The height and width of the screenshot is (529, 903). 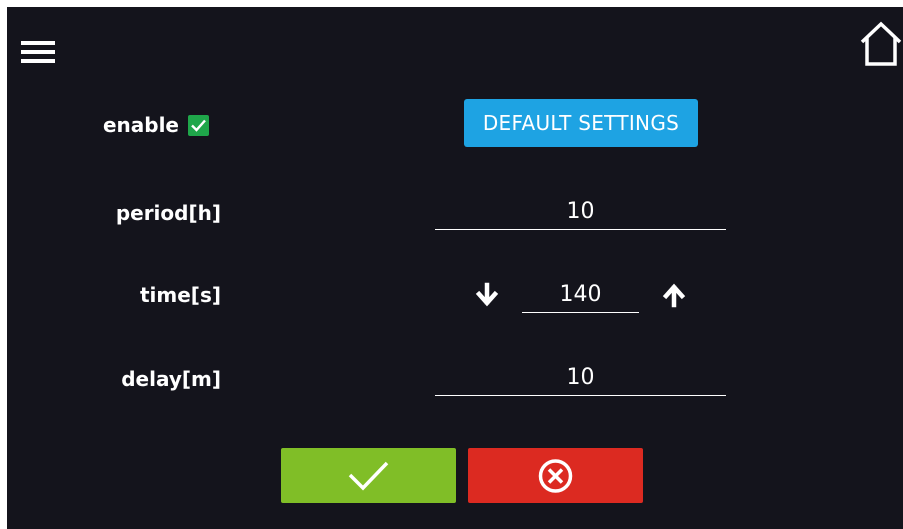 I want to click on confirm-button, so click(x=368, y=475).